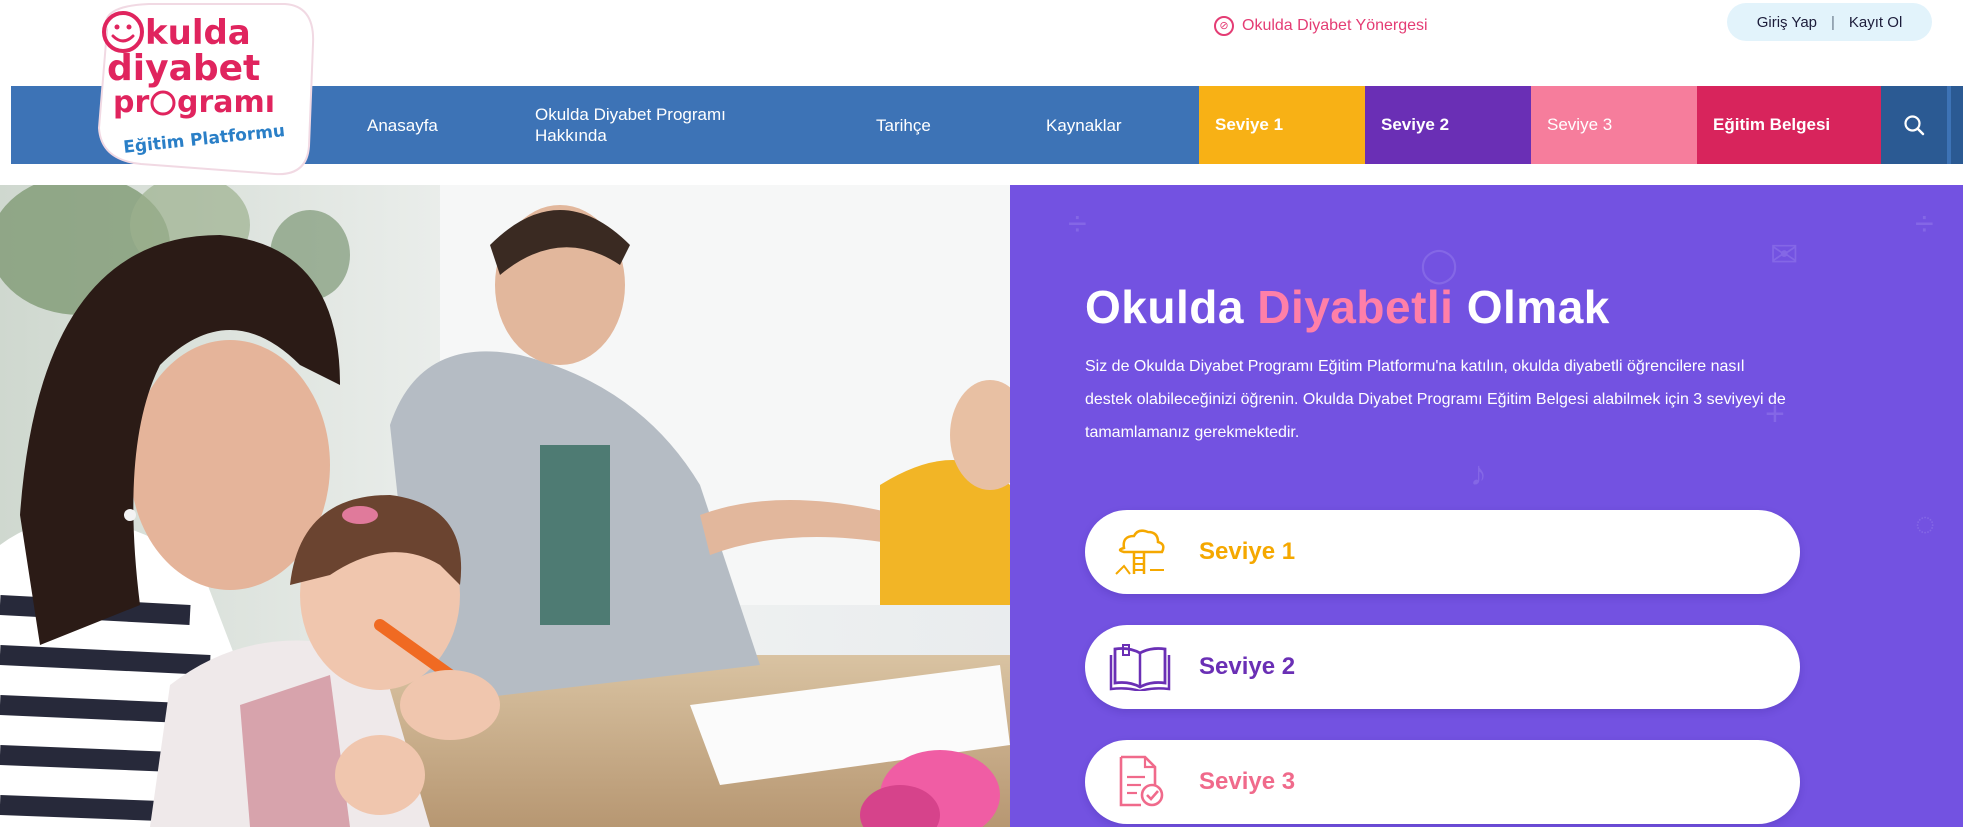 The width and height of the screenshot is (1963, 827). What do you see at coordinates (1439, 265) in the screenshot?
I see `globe-doodle-icon: ◯` at bounding box center [1439, 265].